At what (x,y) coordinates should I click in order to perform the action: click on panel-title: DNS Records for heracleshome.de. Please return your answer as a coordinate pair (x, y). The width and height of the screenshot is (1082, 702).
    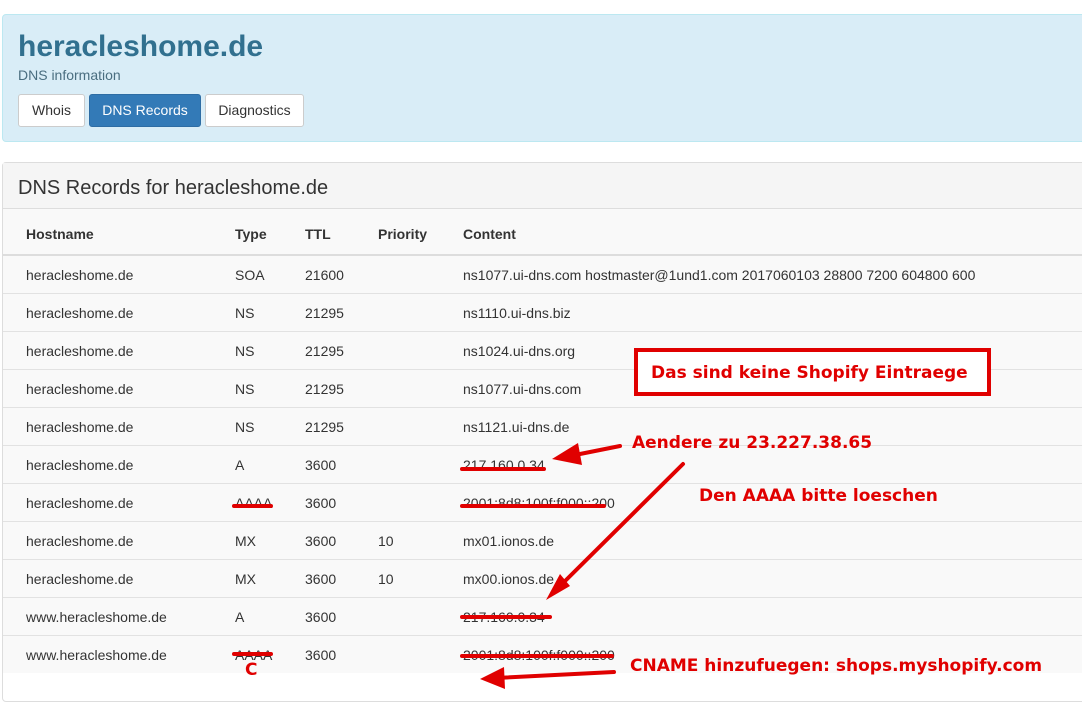
    Looking at the image, I should click on (173, 188).